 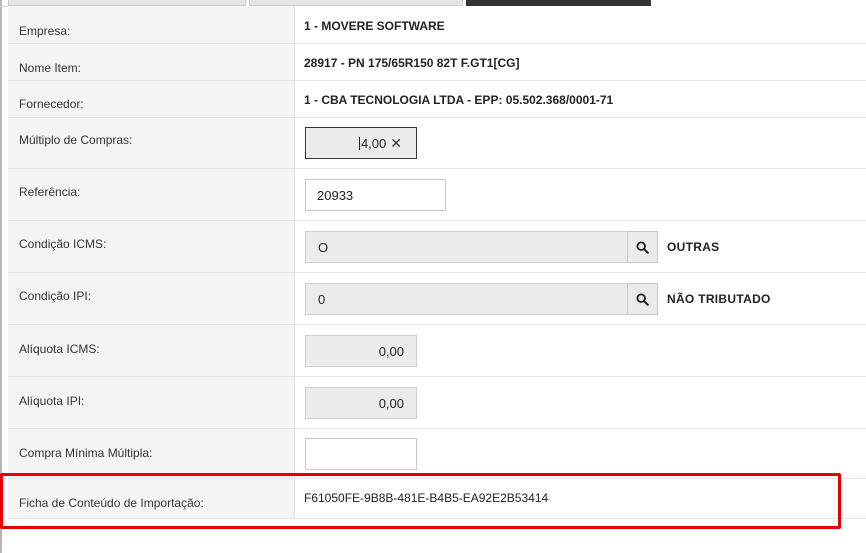 What do you see at coordinates (466, 247) in the screenshot?
I see `condicao-icms-input: O` at bounding box center [466, 247].